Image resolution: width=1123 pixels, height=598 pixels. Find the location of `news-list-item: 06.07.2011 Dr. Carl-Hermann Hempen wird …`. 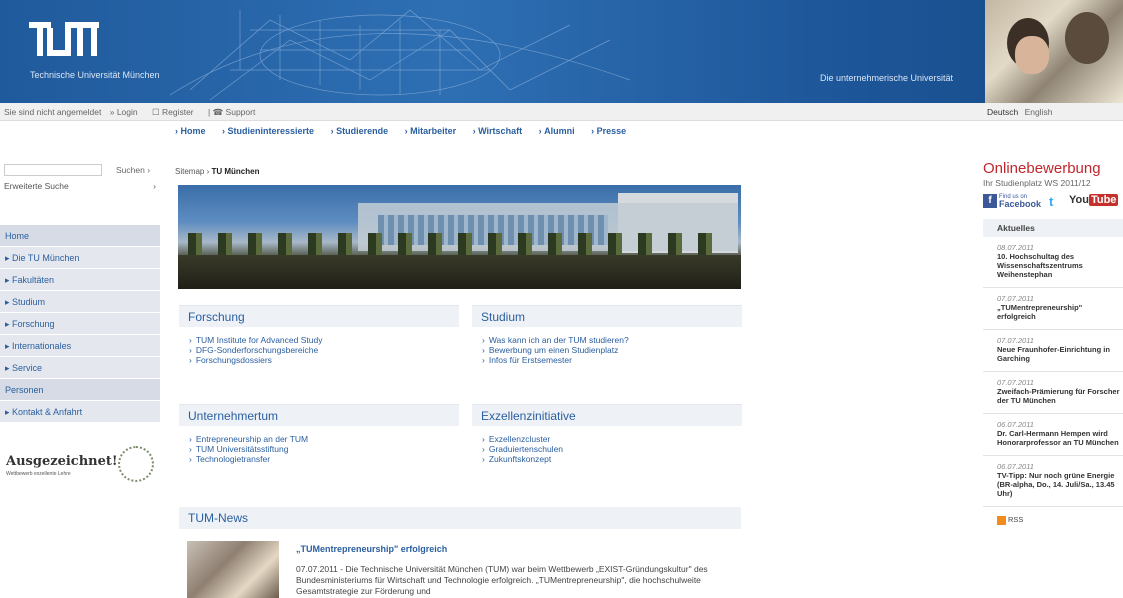

news-list-item: 06.07.2011 Dr. Carl-Hermann Hempen wird … is located at coordinates (1053, 438).